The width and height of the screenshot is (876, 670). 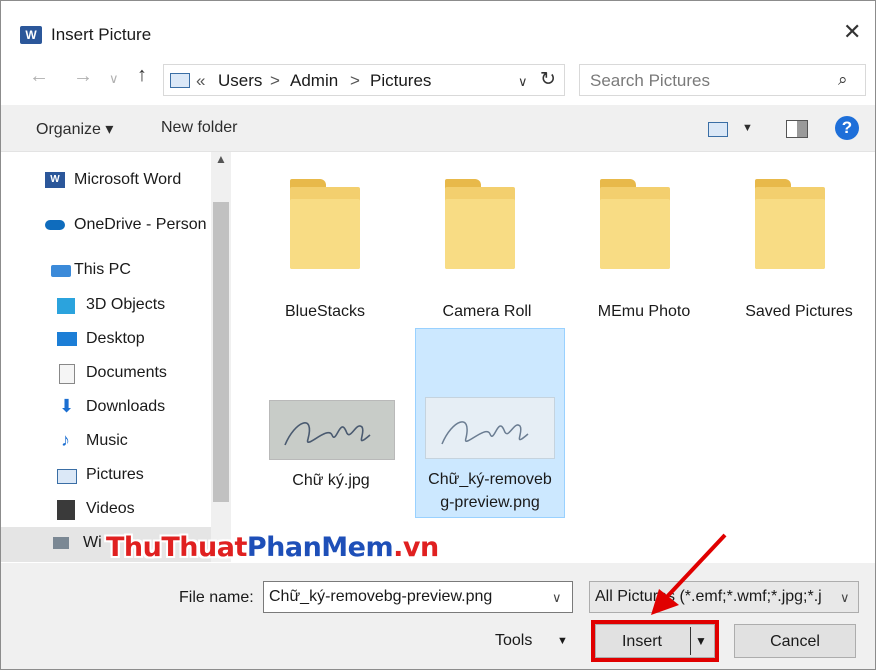 What do you see at coordinates (562, 641) in the screenshot?
I see `tools-dropdown-icon: ▼` at bounding box center [562, 641].